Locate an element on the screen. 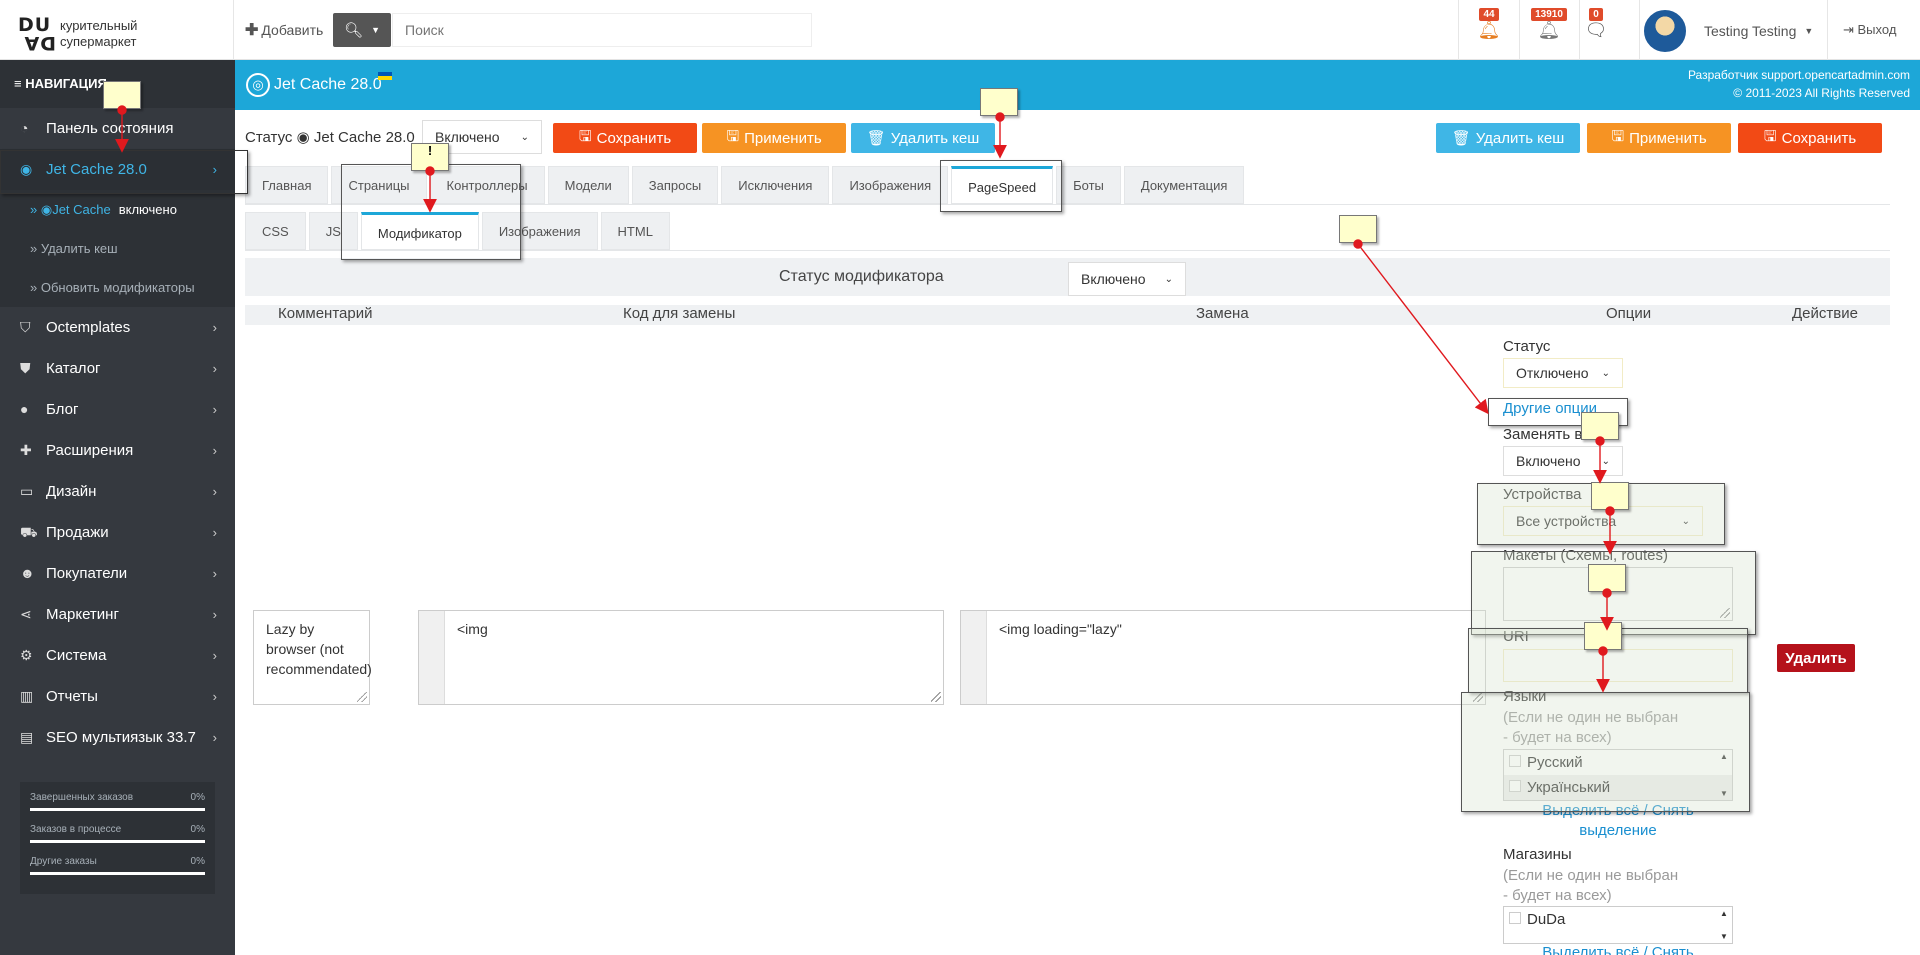 The image size is (1920, 955). subtab-images: Изображения is located at coordinates (539, 231).